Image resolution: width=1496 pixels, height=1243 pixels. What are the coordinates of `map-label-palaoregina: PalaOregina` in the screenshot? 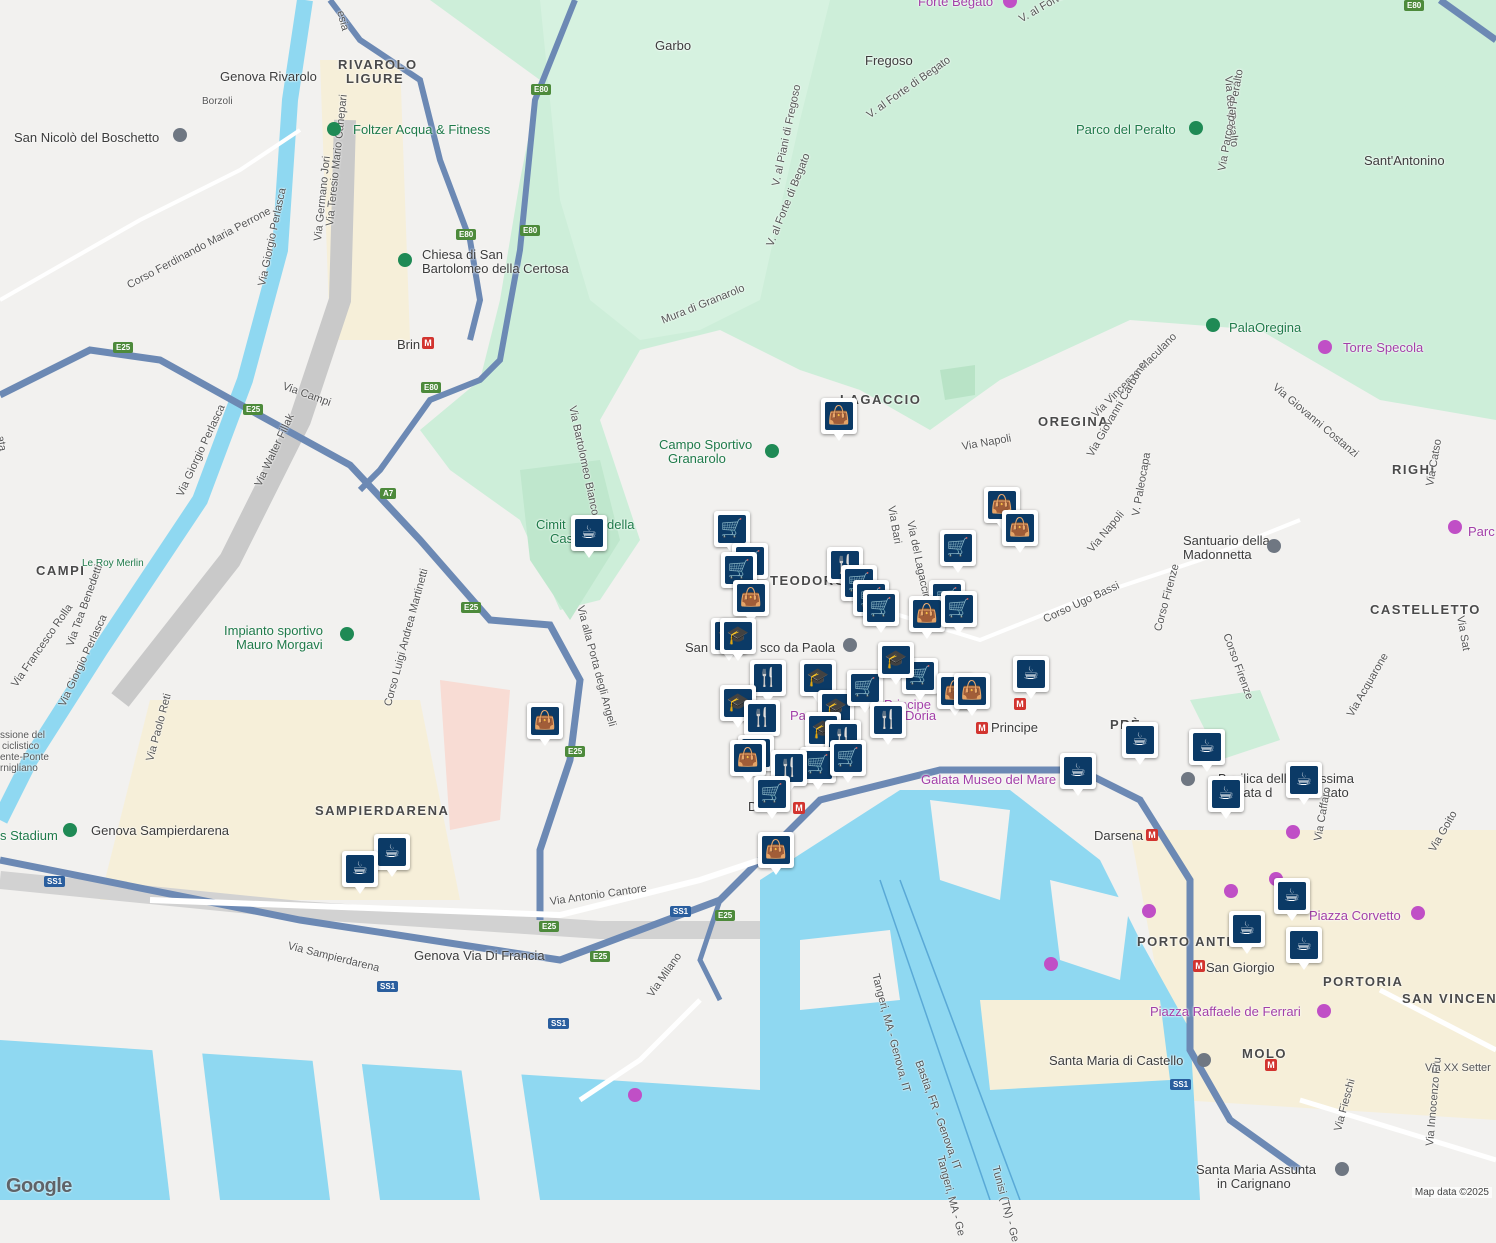 It's located at (1265, 327).